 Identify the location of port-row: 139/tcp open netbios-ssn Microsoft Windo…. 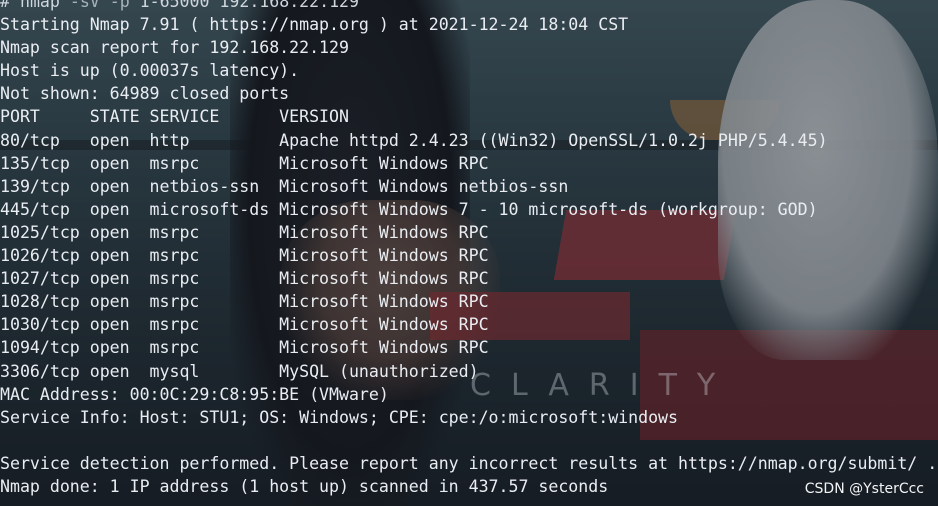
(284, 186).